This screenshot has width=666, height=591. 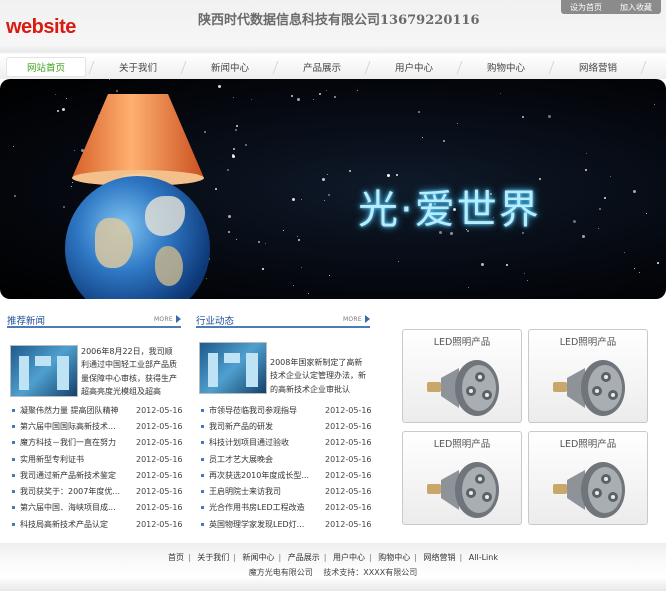 What do you see at coordinates (394, 557) in the screenshot?
I see `footer-link-shopping: 购物中心` at bounding box center [394, 557].